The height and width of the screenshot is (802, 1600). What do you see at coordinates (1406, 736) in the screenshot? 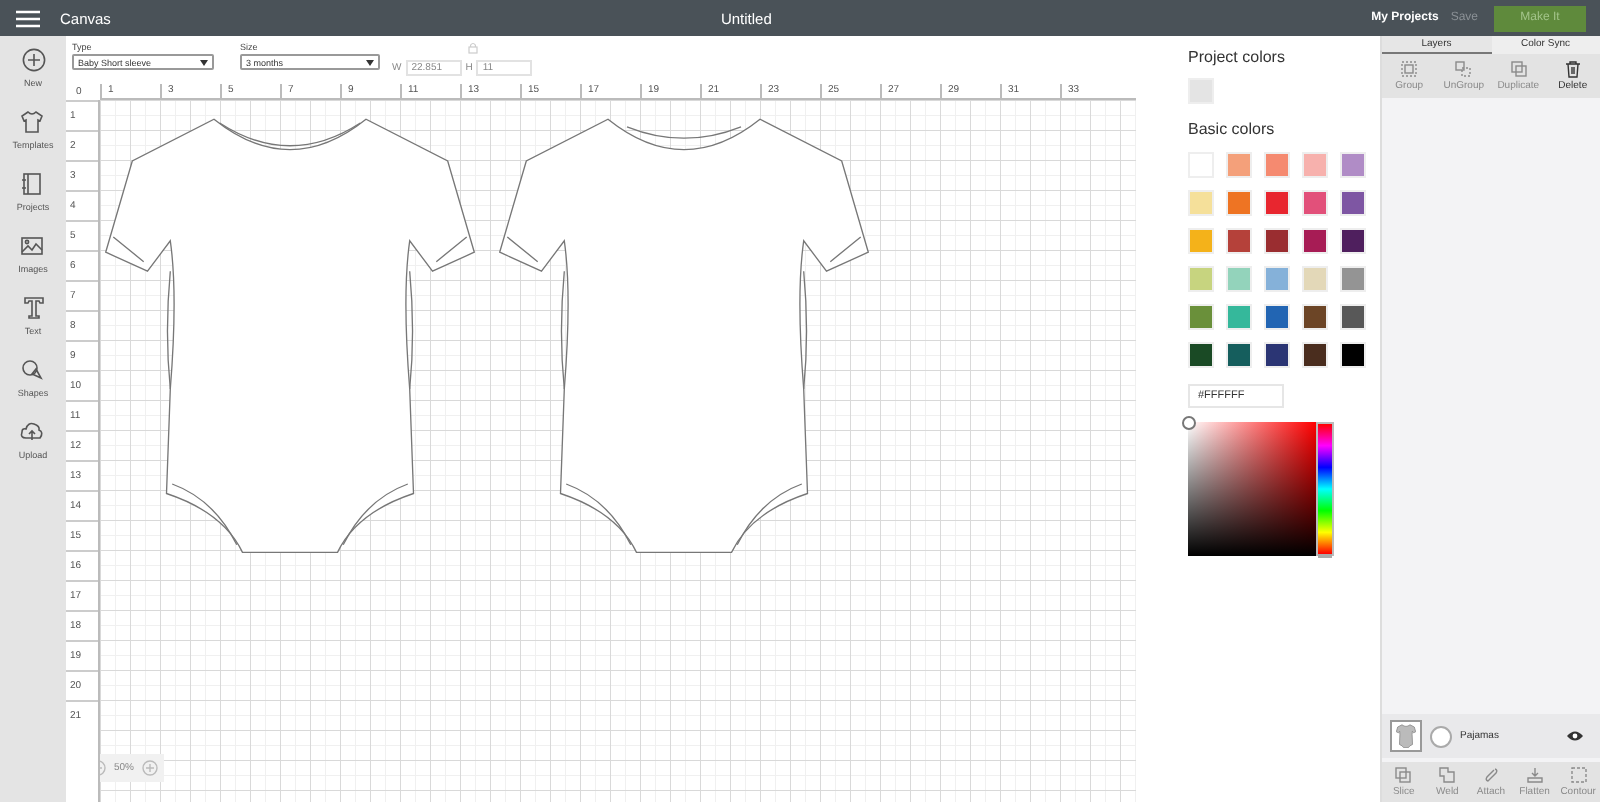
I see `layer-thumbnail` at bounding box center [1406, 736].